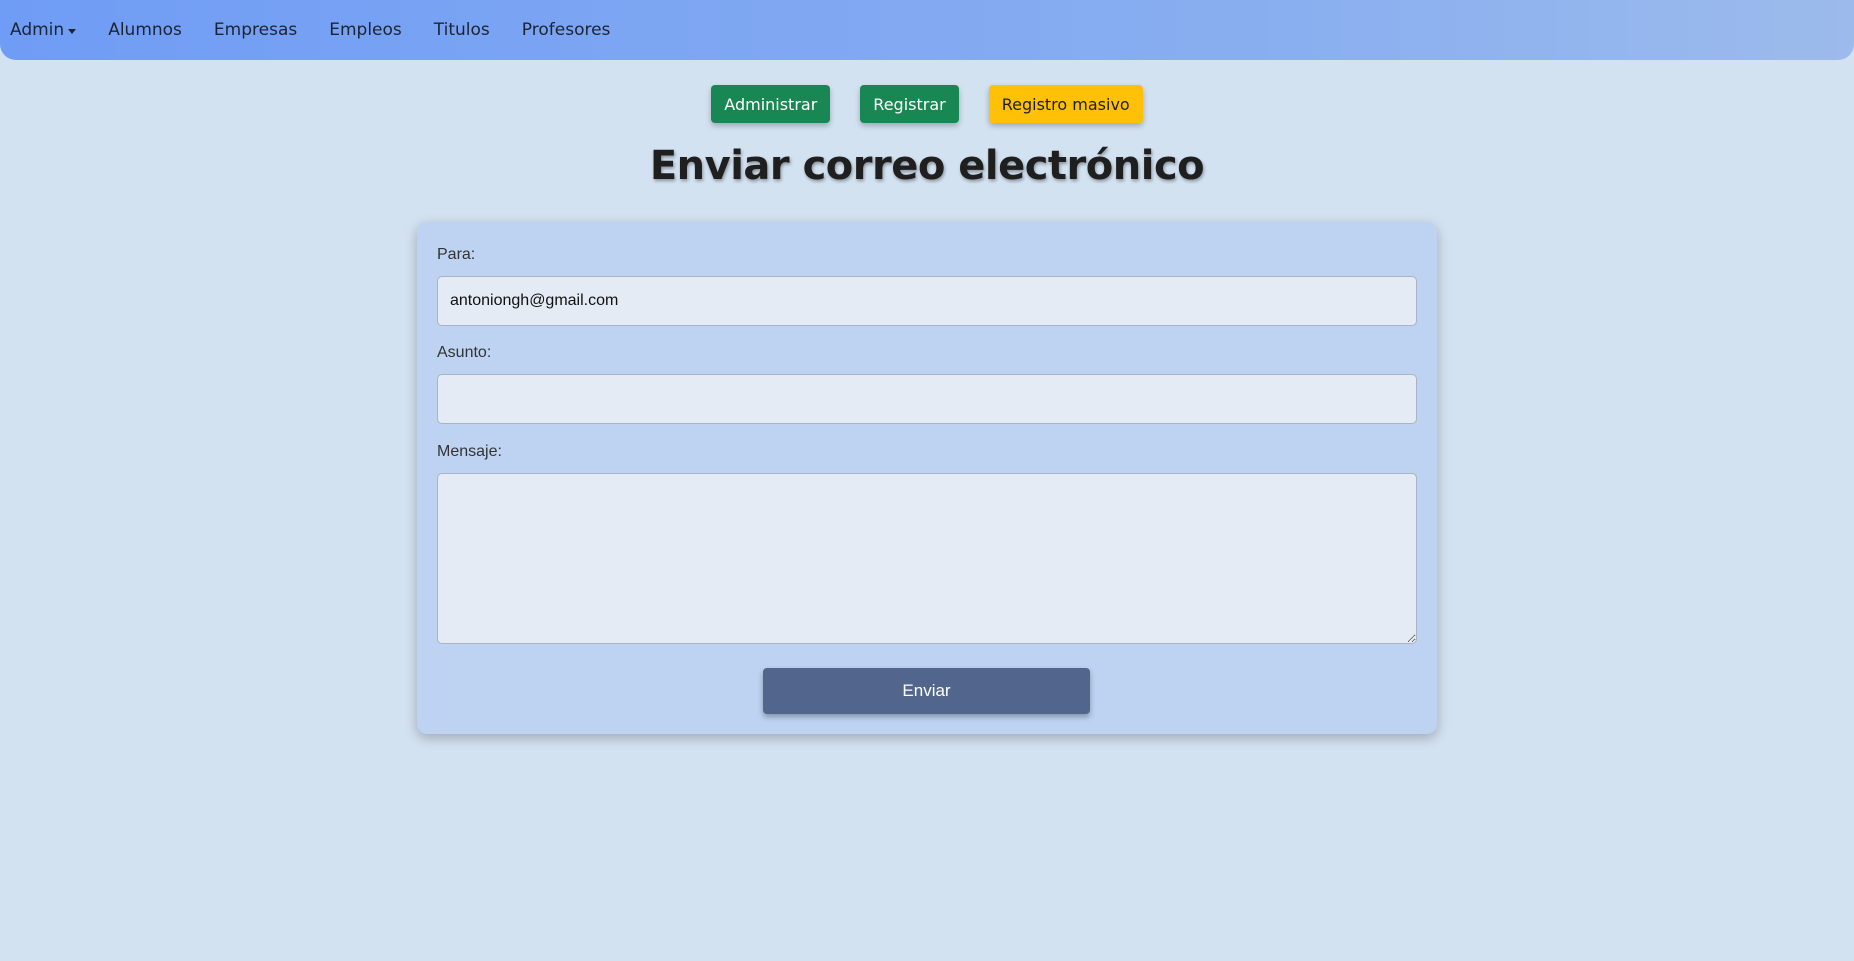 The image size is (1854, 961). I want to click on registro-masivo-button: Registro masivo, so click(1065, 104).